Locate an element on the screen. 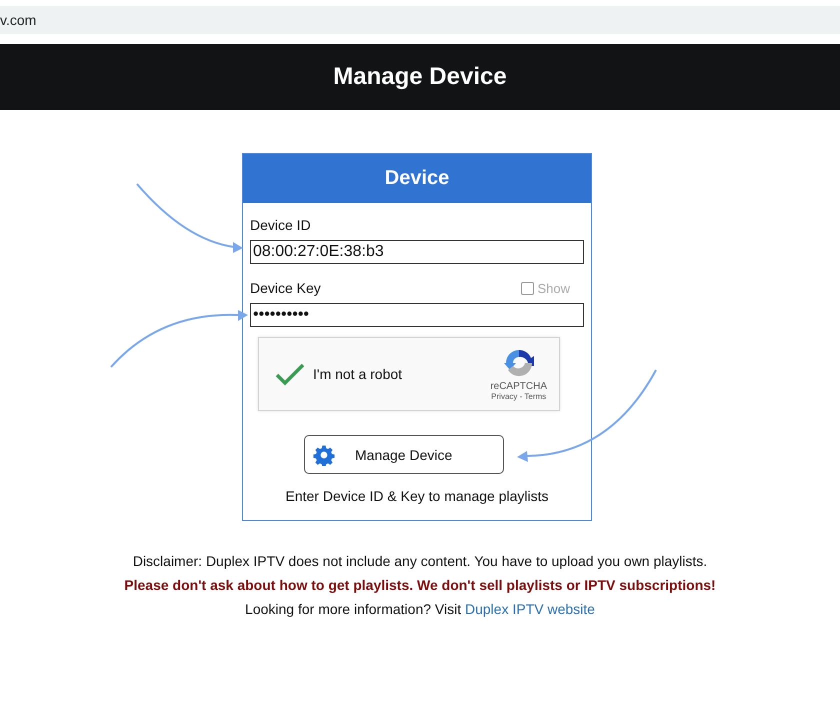 Image resolution: width=840 pixels, height=718 pixels. input-field: •••••••••• is located at coordinates (417, 315).